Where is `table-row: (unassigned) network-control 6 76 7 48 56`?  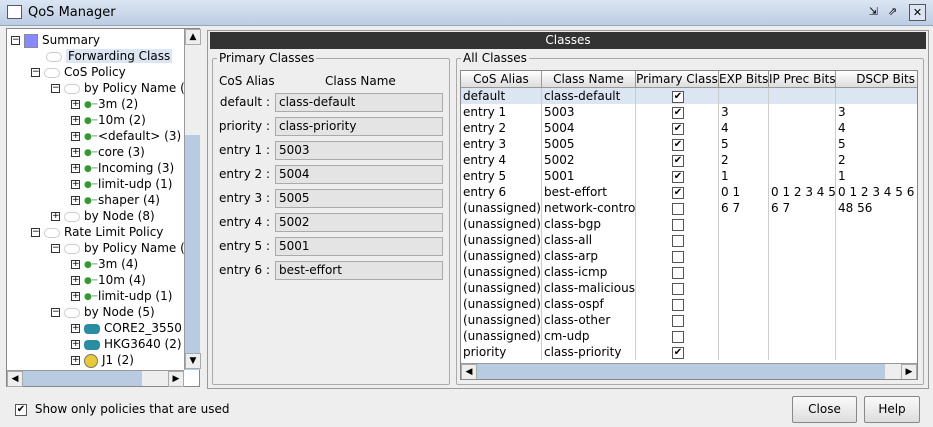
table-row: (unassigned) network-control 6 76 7 48 56 is located at coordinates (689, 208).